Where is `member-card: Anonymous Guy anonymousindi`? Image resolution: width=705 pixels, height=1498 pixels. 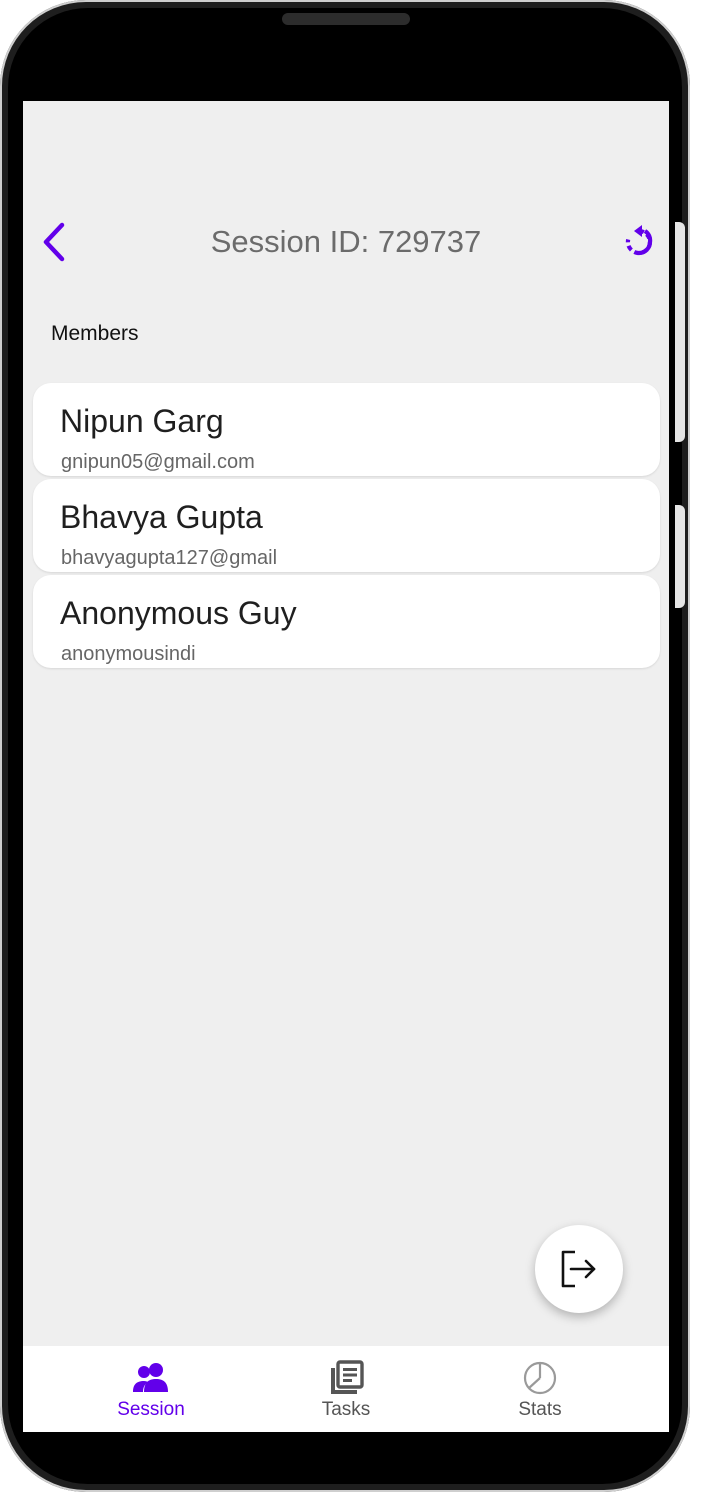
member-card: Anonymous Guy anonymousindi is located at coordinates (346, 621).